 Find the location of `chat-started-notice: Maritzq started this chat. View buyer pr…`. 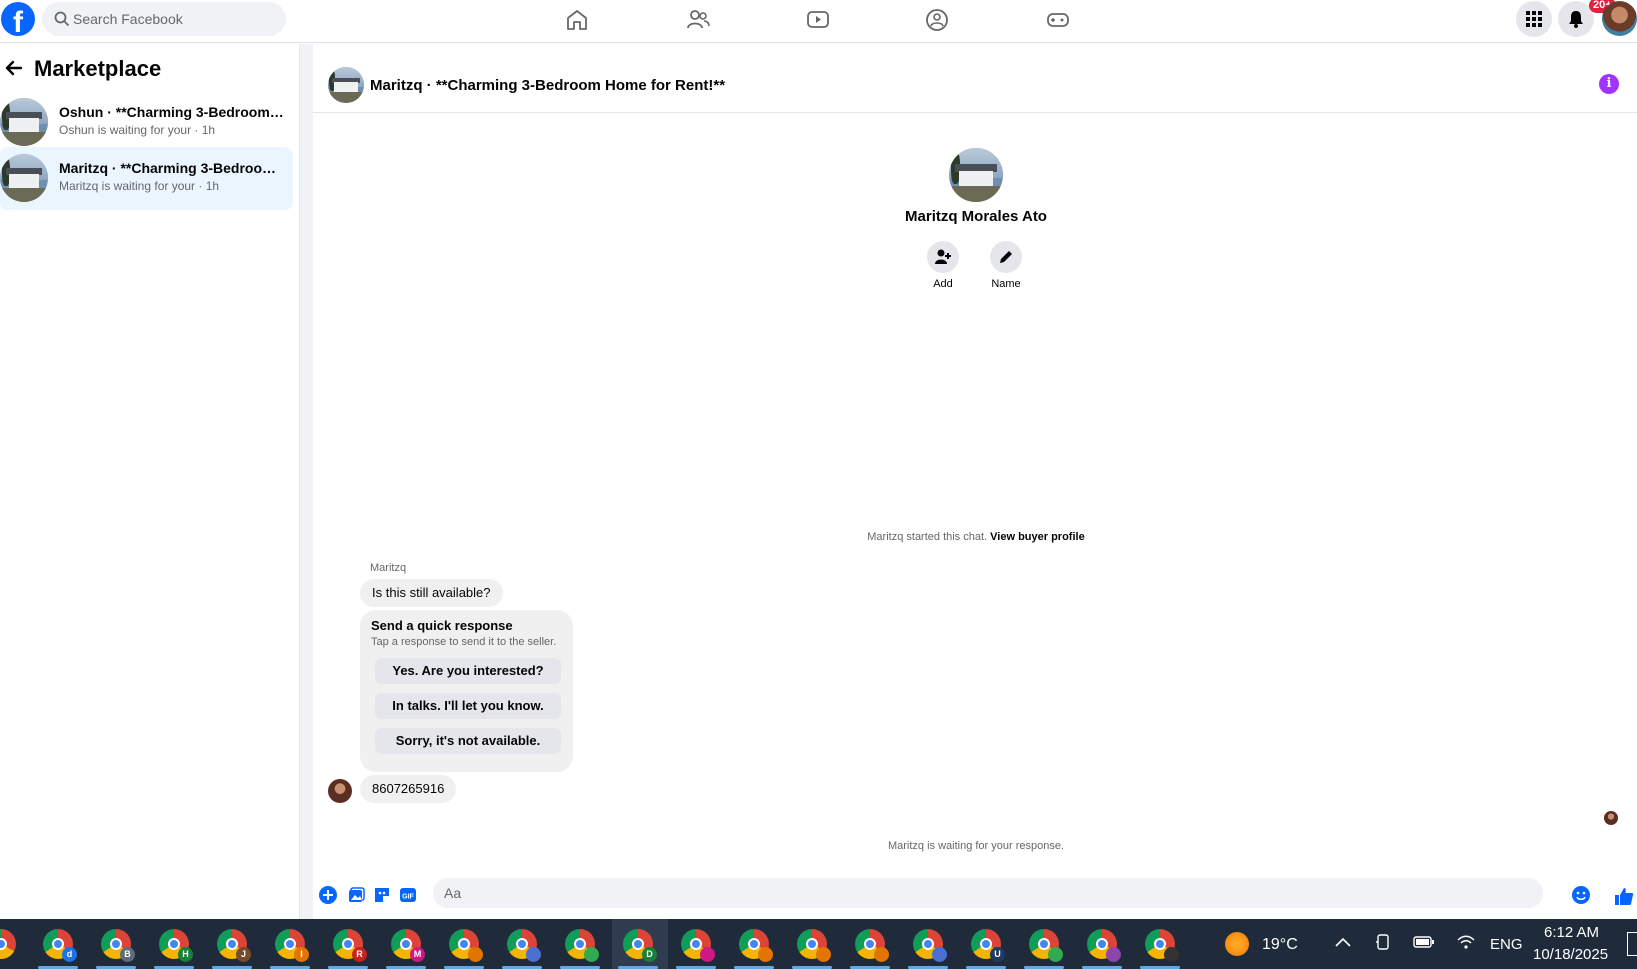

chat-started-notice: Maritzq started this chat. View buyer pr… is located at coordinates (976, 537).